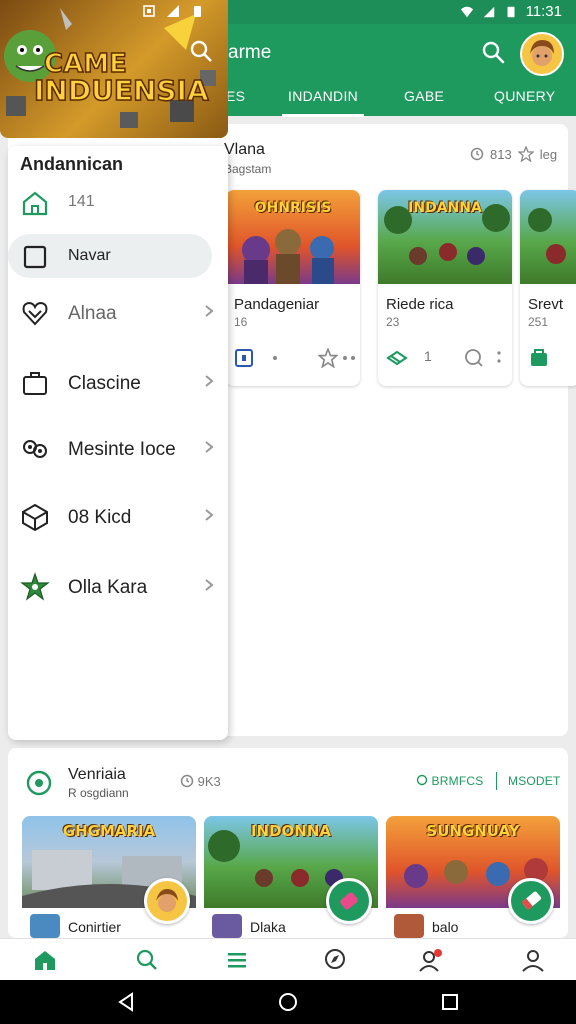  What do you see at coordinates (548, 154) in the screenshot?
I see `section-tag: leg` at bounding box center [548, 154].